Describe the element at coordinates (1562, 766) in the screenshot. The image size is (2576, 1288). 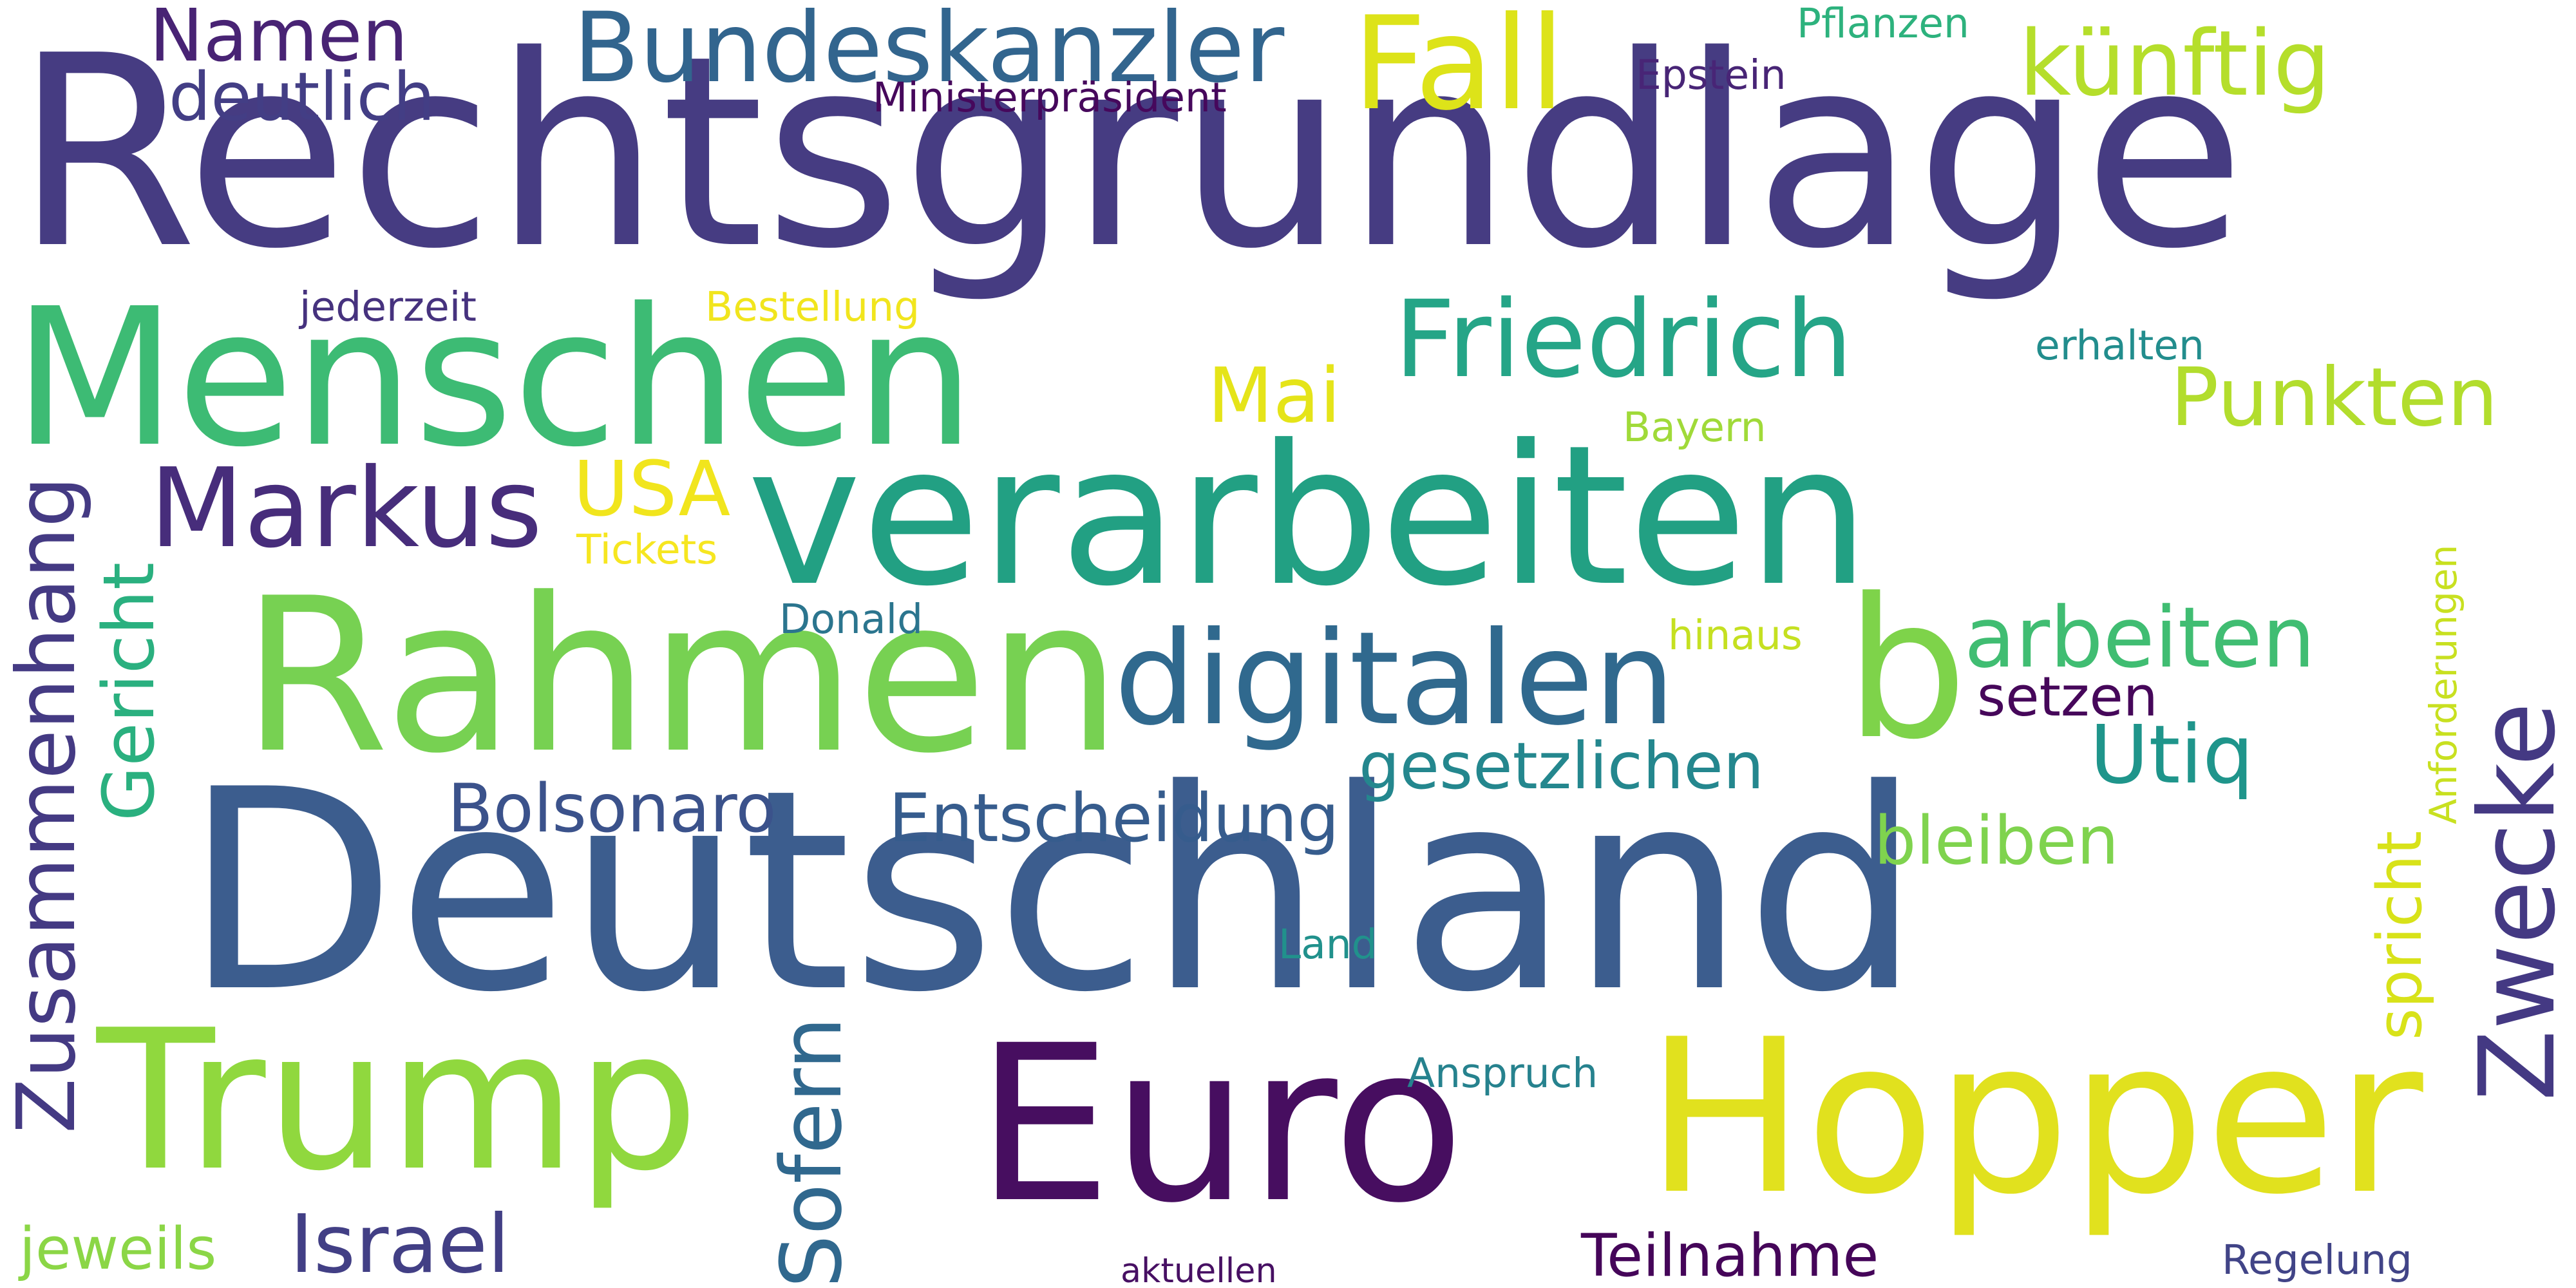
I see `word-gesetzlichen: gesetzlichen` at that location.